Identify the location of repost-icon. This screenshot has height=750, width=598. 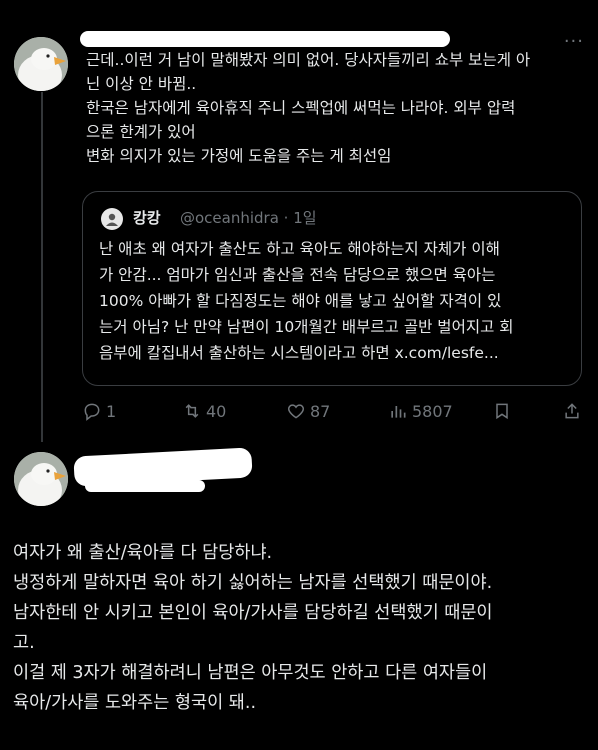
(192, 411).